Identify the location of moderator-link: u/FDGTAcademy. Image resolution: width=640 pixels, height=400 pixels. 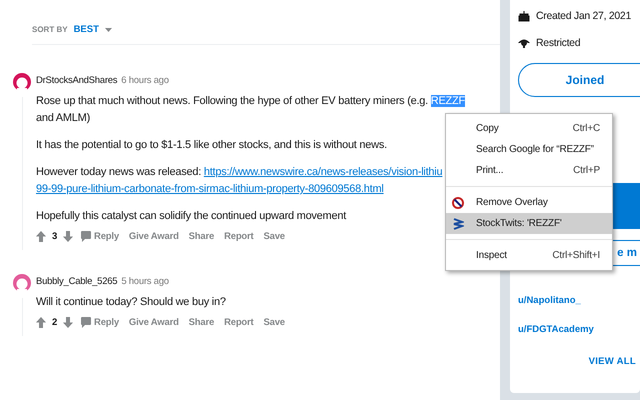
(556, 329).